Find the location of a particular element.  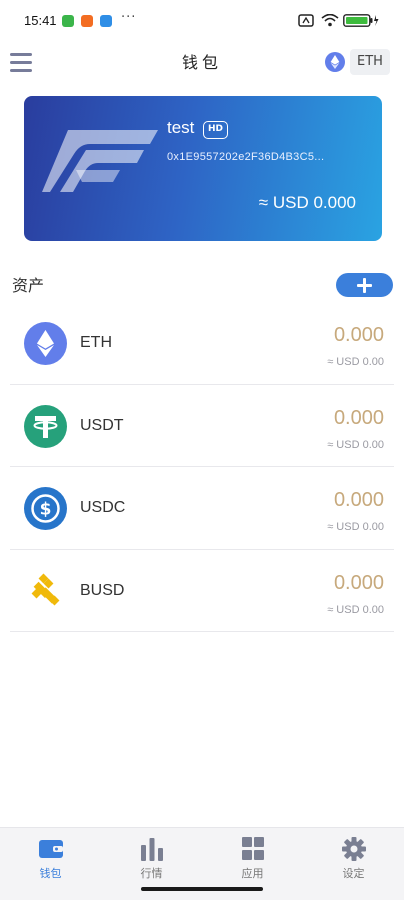

market-chart-icon is located at coordinates (151, 849).